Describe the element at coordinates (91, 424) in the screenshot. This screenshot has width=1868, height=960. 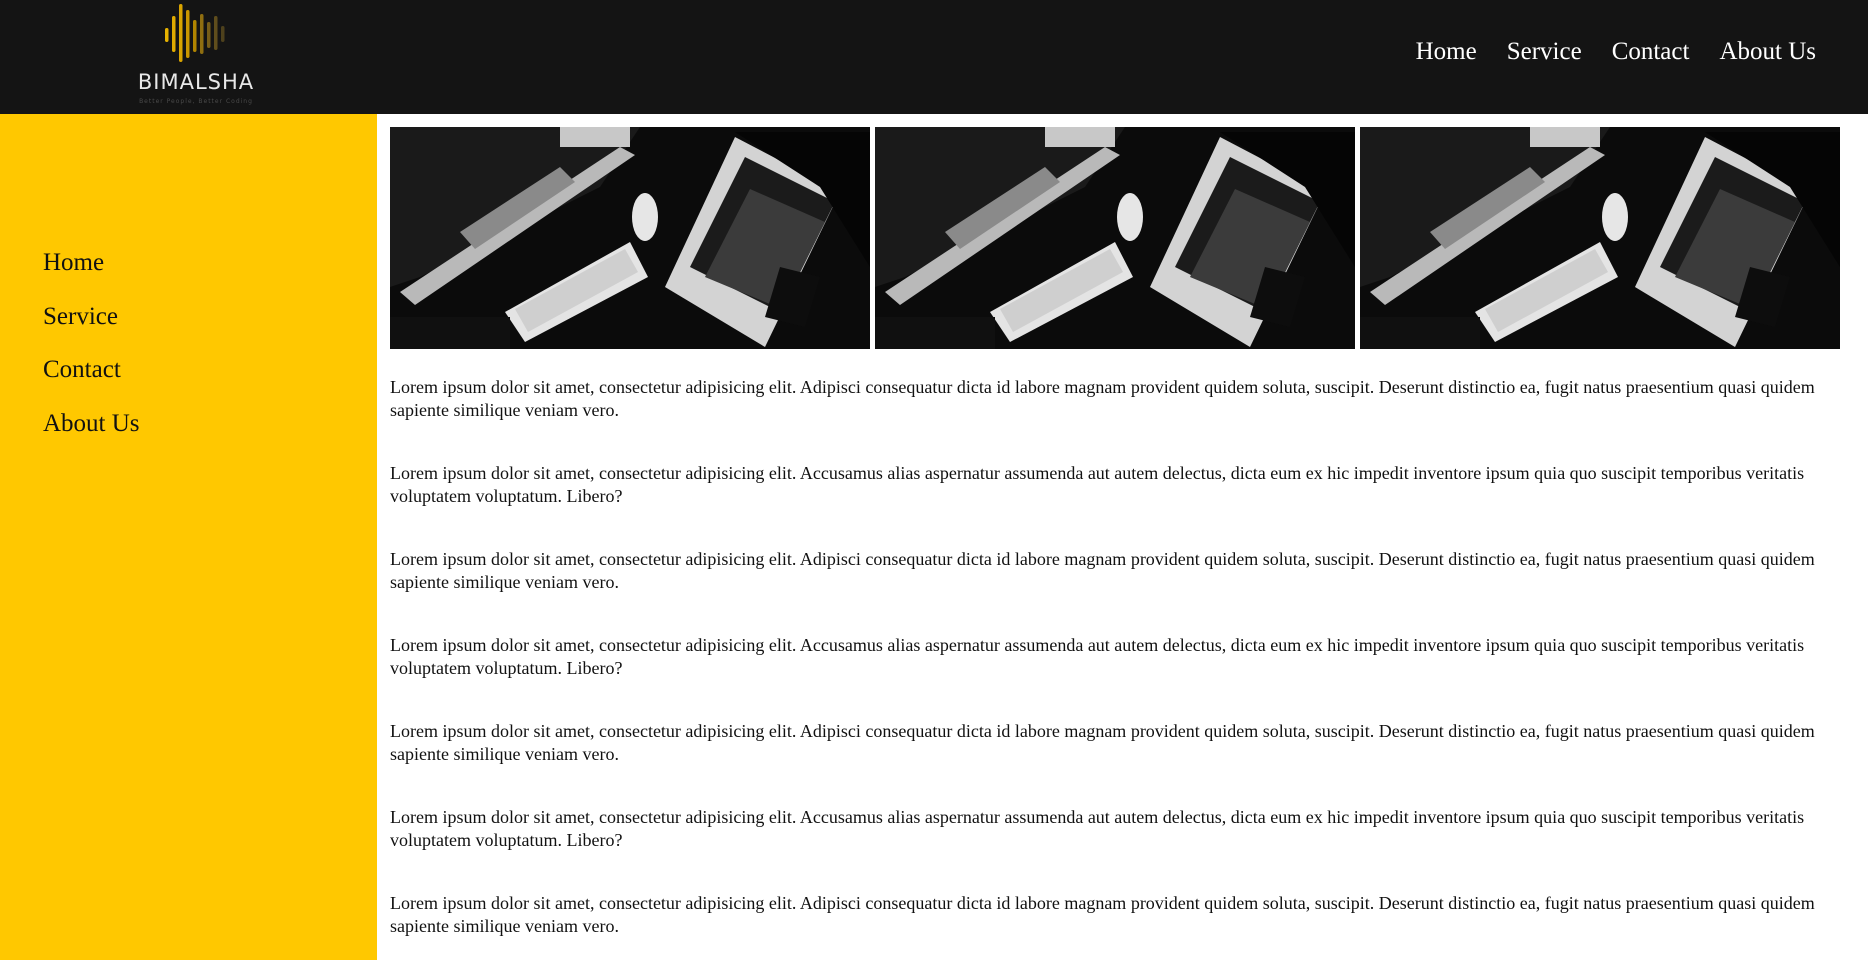
I see `sidebar-item-about-us: About Us` at that location.